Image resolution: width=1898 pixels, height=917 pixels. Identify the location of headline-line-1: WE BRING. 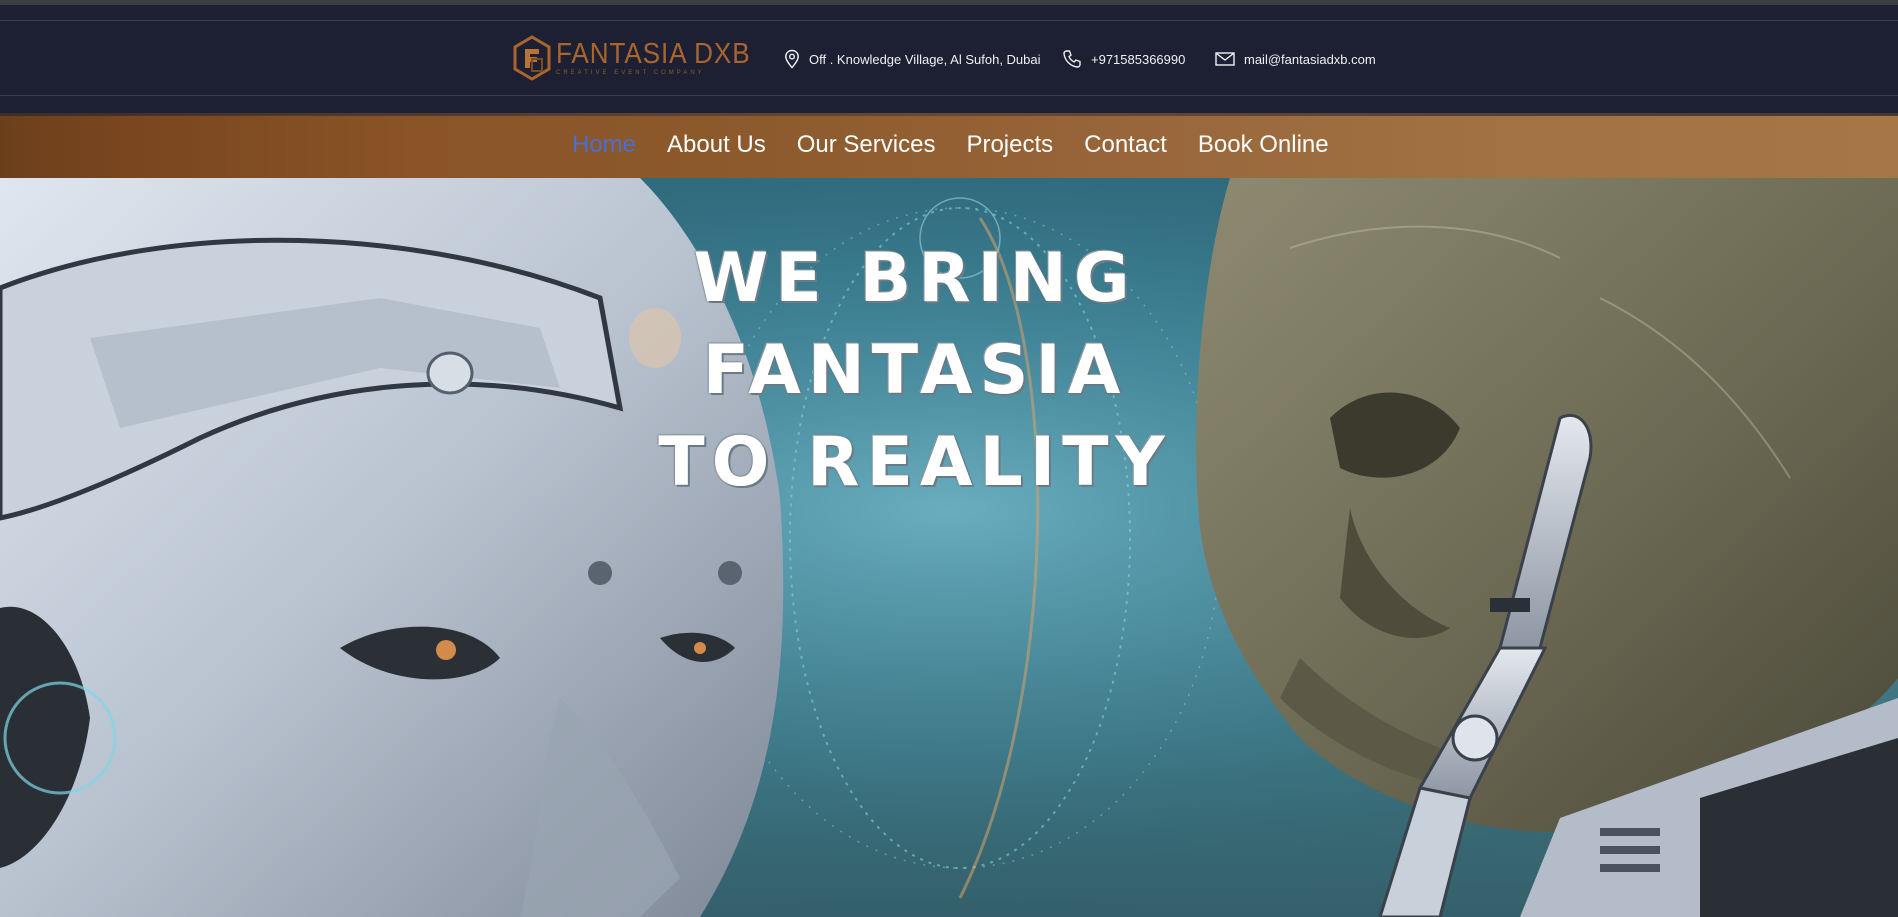
(915, 278).